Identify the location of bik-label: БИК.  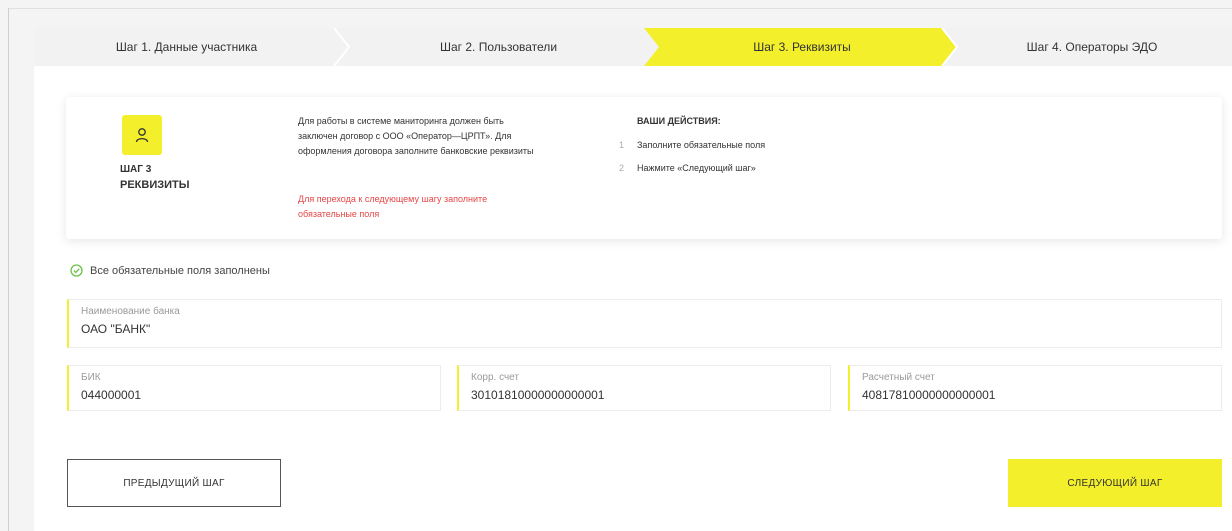
(91, 377).